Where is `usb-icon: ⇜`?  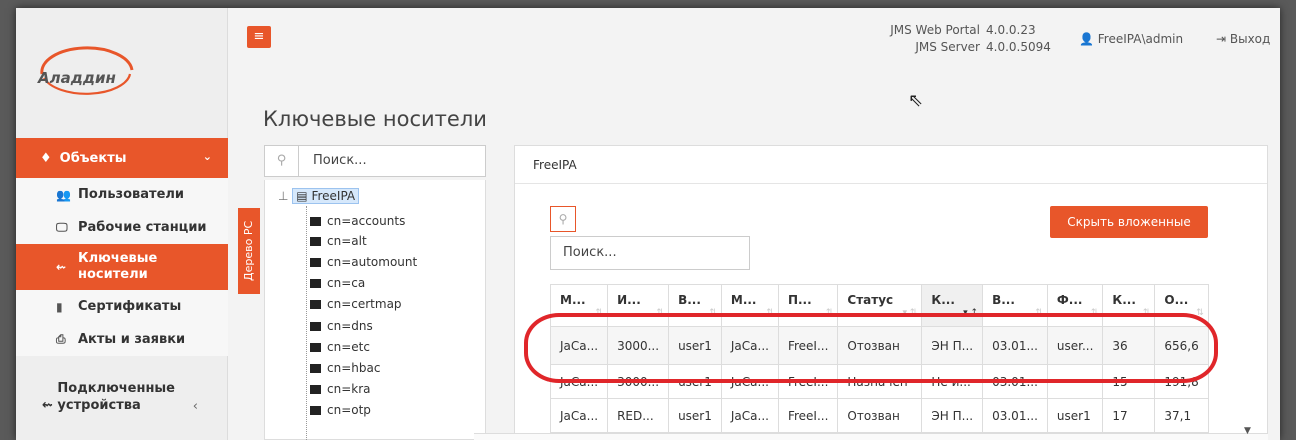
usb-icon: ⇜ is located at coordinates (61, 267).